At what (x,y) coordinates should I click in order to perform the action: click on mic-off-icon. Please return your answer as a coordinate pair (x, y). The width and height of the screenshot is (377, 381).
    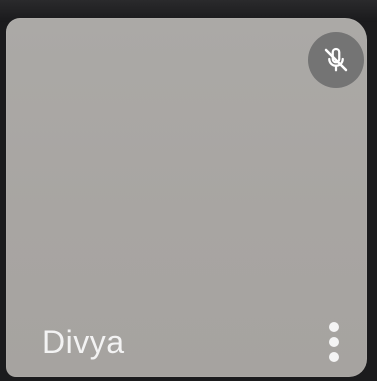
    Looking at the image, I should click on (336, 59).